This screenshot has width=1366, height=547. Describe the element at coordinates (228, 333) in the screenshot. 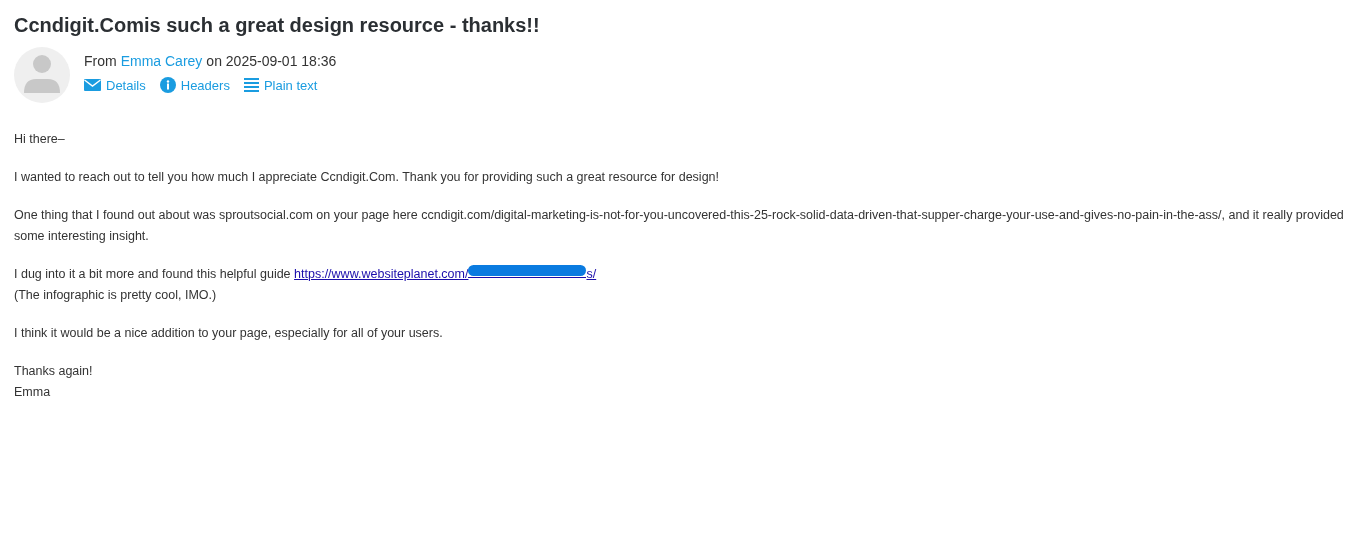

I see `body-text: I think it would be a nice addition to your page, especially for all of your users.` at that location.